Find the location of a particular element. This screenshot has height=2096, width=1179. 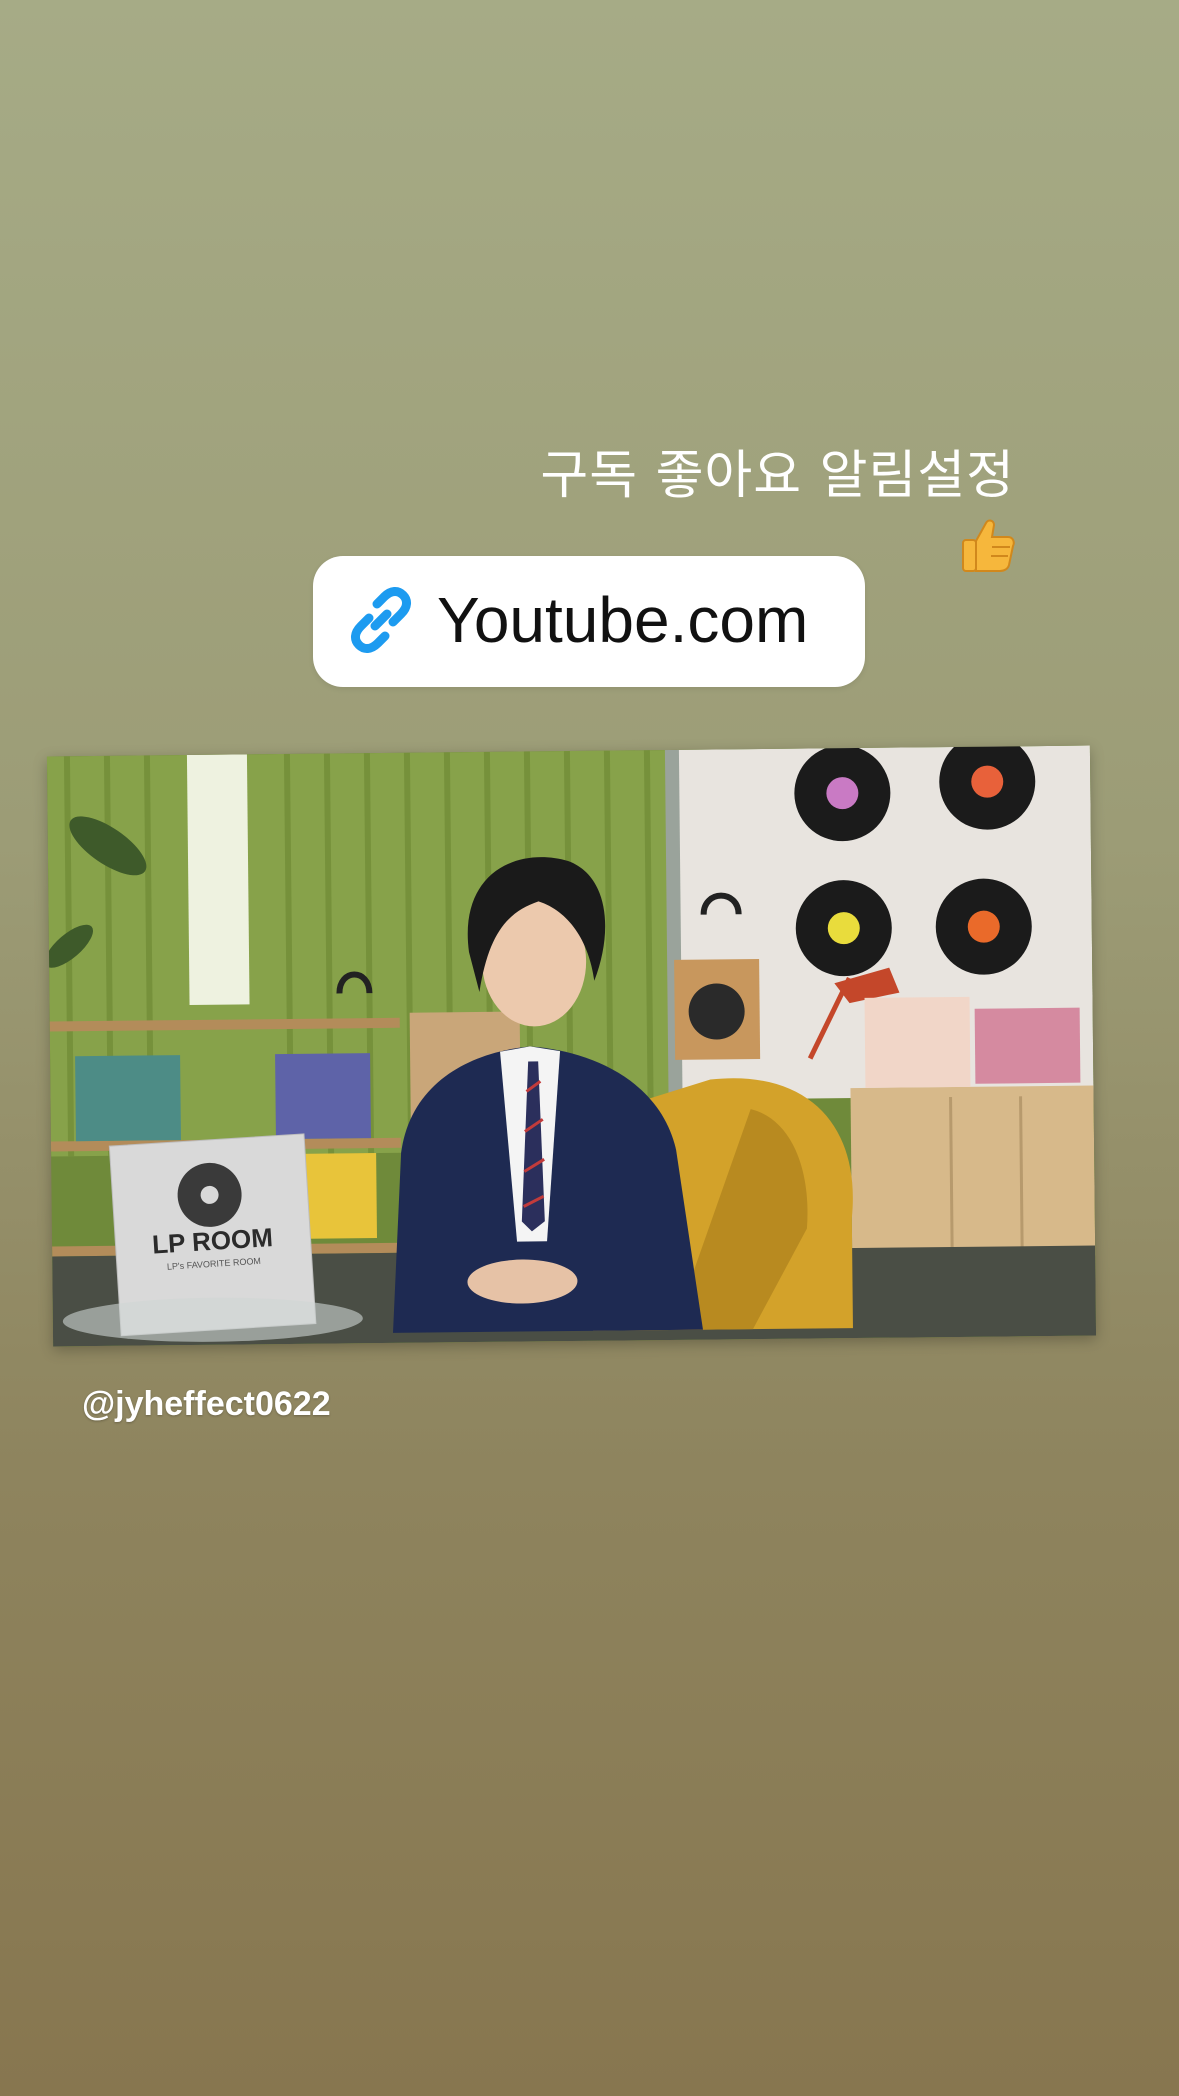

mention-tag: @jyheffect0622 is located at coordinates (206, 1404).